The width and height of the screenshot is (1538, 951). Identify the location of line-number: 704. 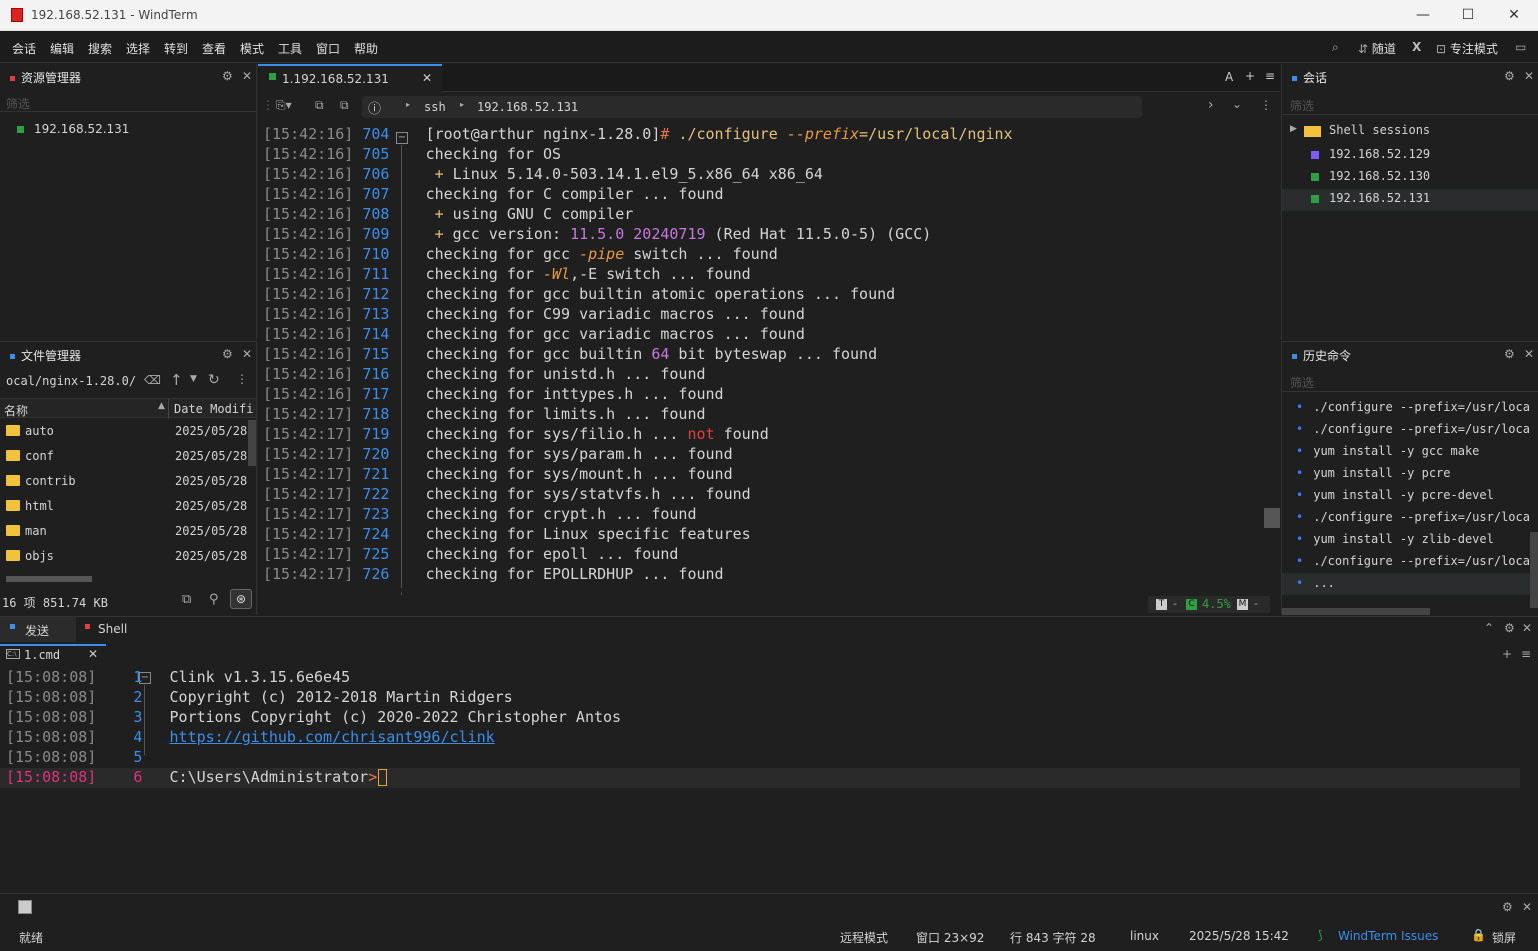
(376, 134).